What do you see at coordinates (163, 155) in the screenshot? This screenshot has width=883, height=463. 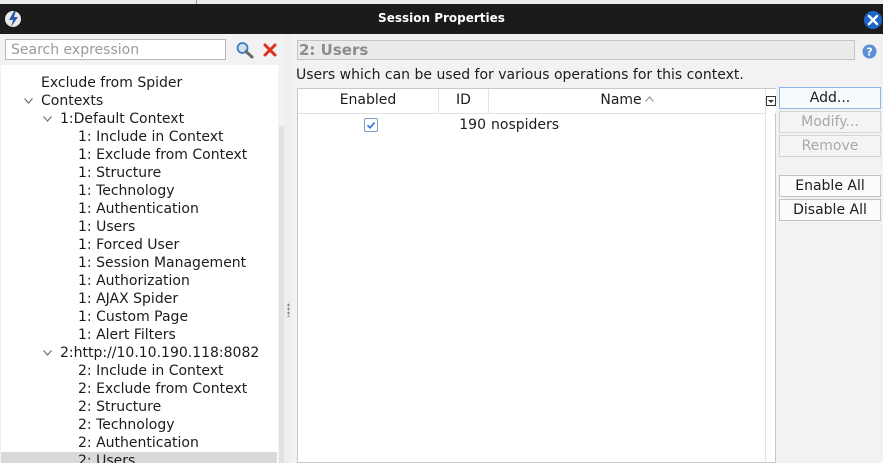 I see `tree-item-label: 1: Exclude from Context` at bounding box center [163, 155].